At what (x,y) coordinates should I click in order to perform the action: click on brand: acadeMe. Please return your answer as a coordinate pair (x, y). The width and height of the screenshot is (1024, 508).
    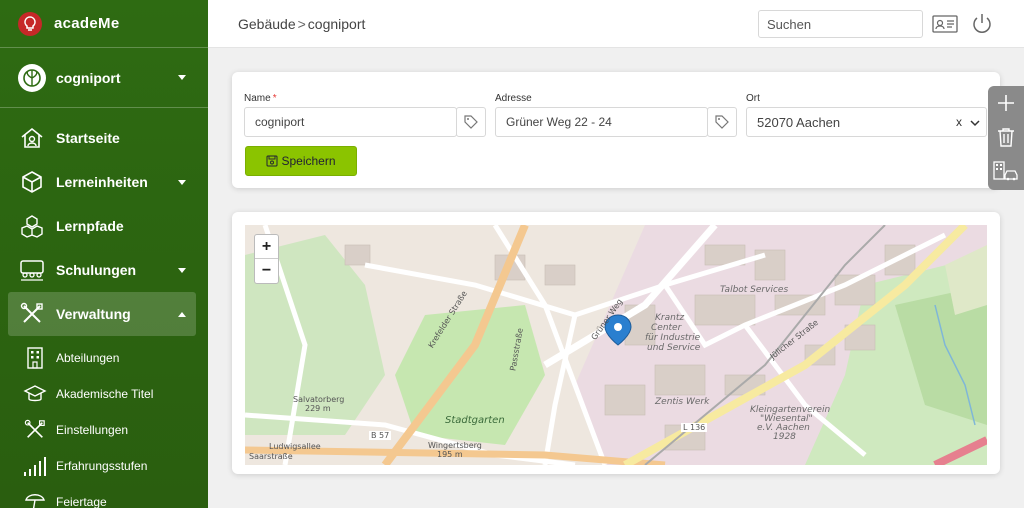
    Looking at the image, I should click on (104, 24).